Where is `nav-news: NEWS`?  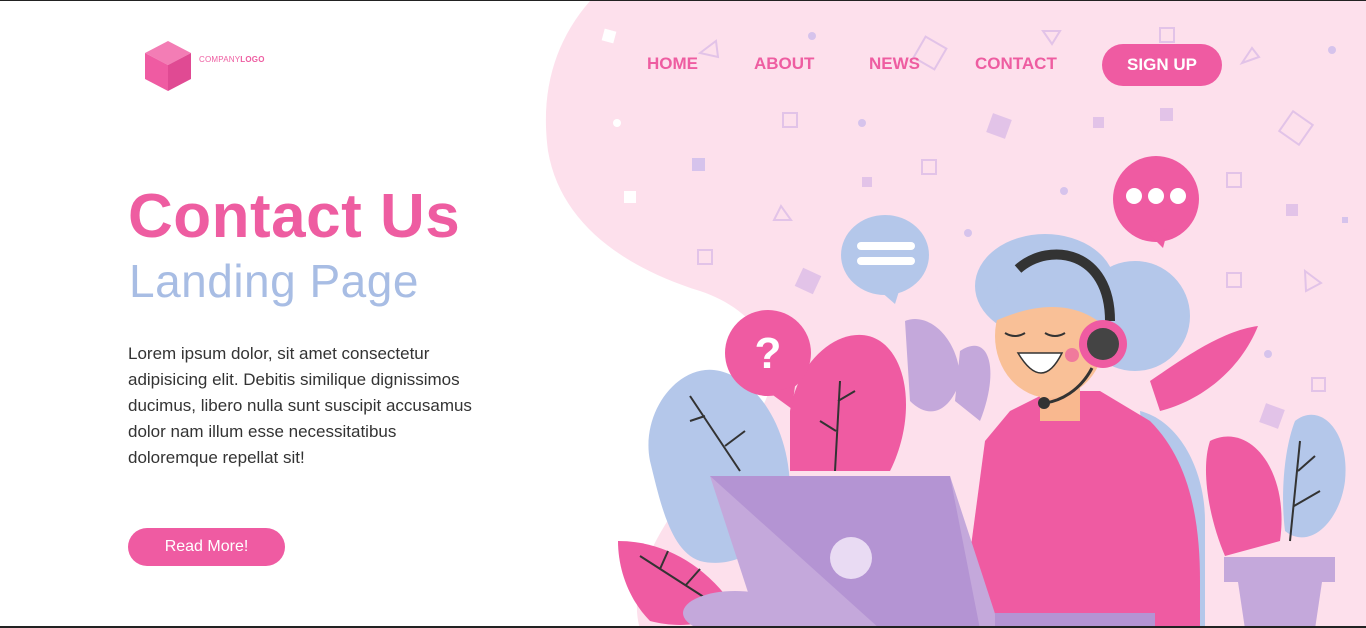 nav-news: NEWS is located at coordinates (894, 64).